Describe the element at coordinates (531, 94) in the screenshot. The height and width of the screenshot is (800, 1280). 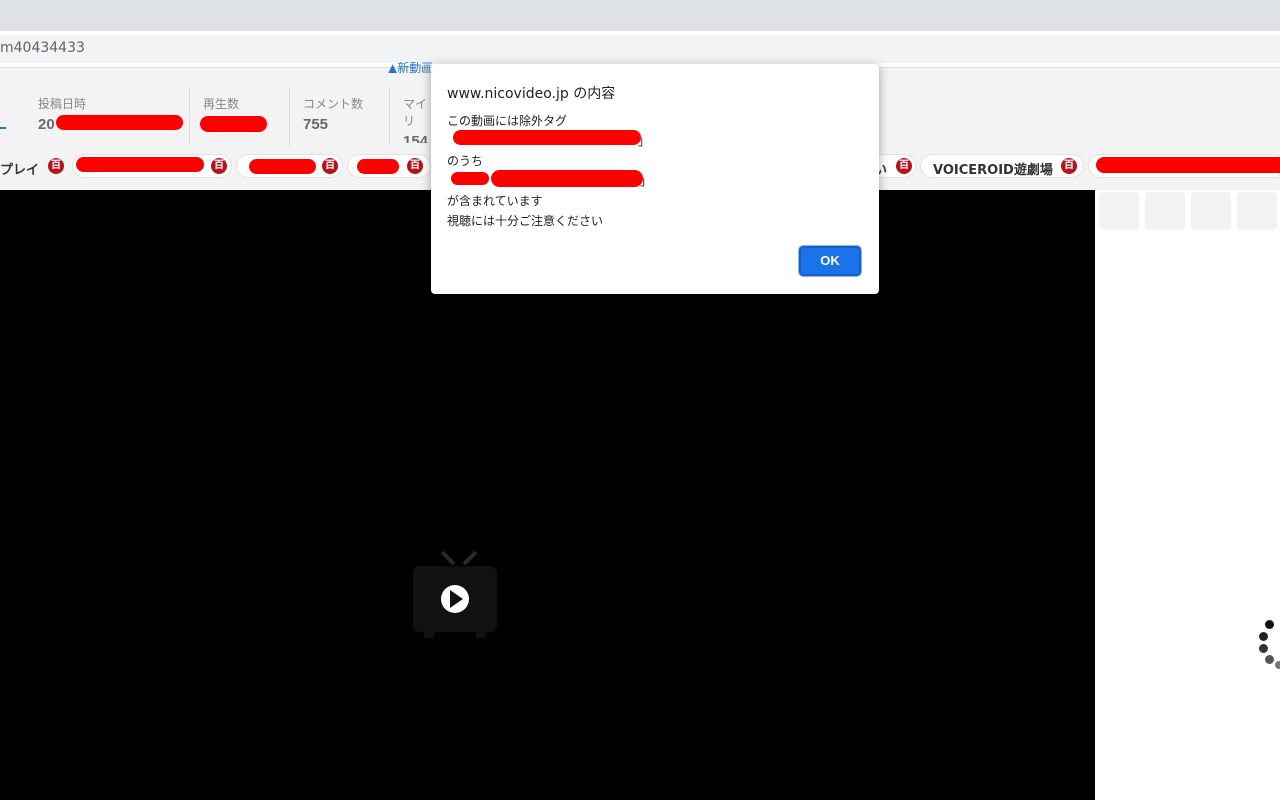
I see `dialog-title: www.nicovideo.jp の内容` at that location.